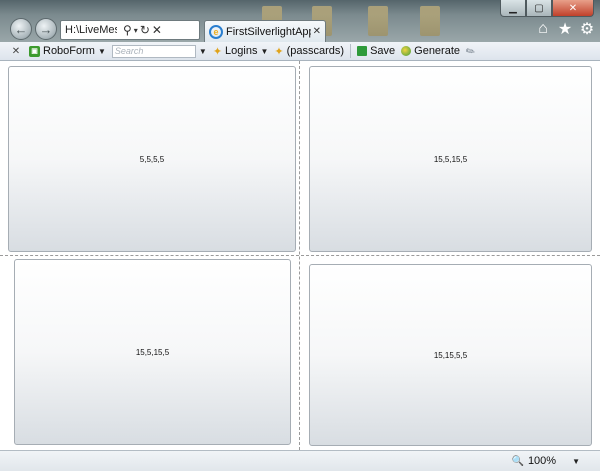 The width and height of the screenshot is (600, 471). I want to click on save-button: Save, so click(376, 51).